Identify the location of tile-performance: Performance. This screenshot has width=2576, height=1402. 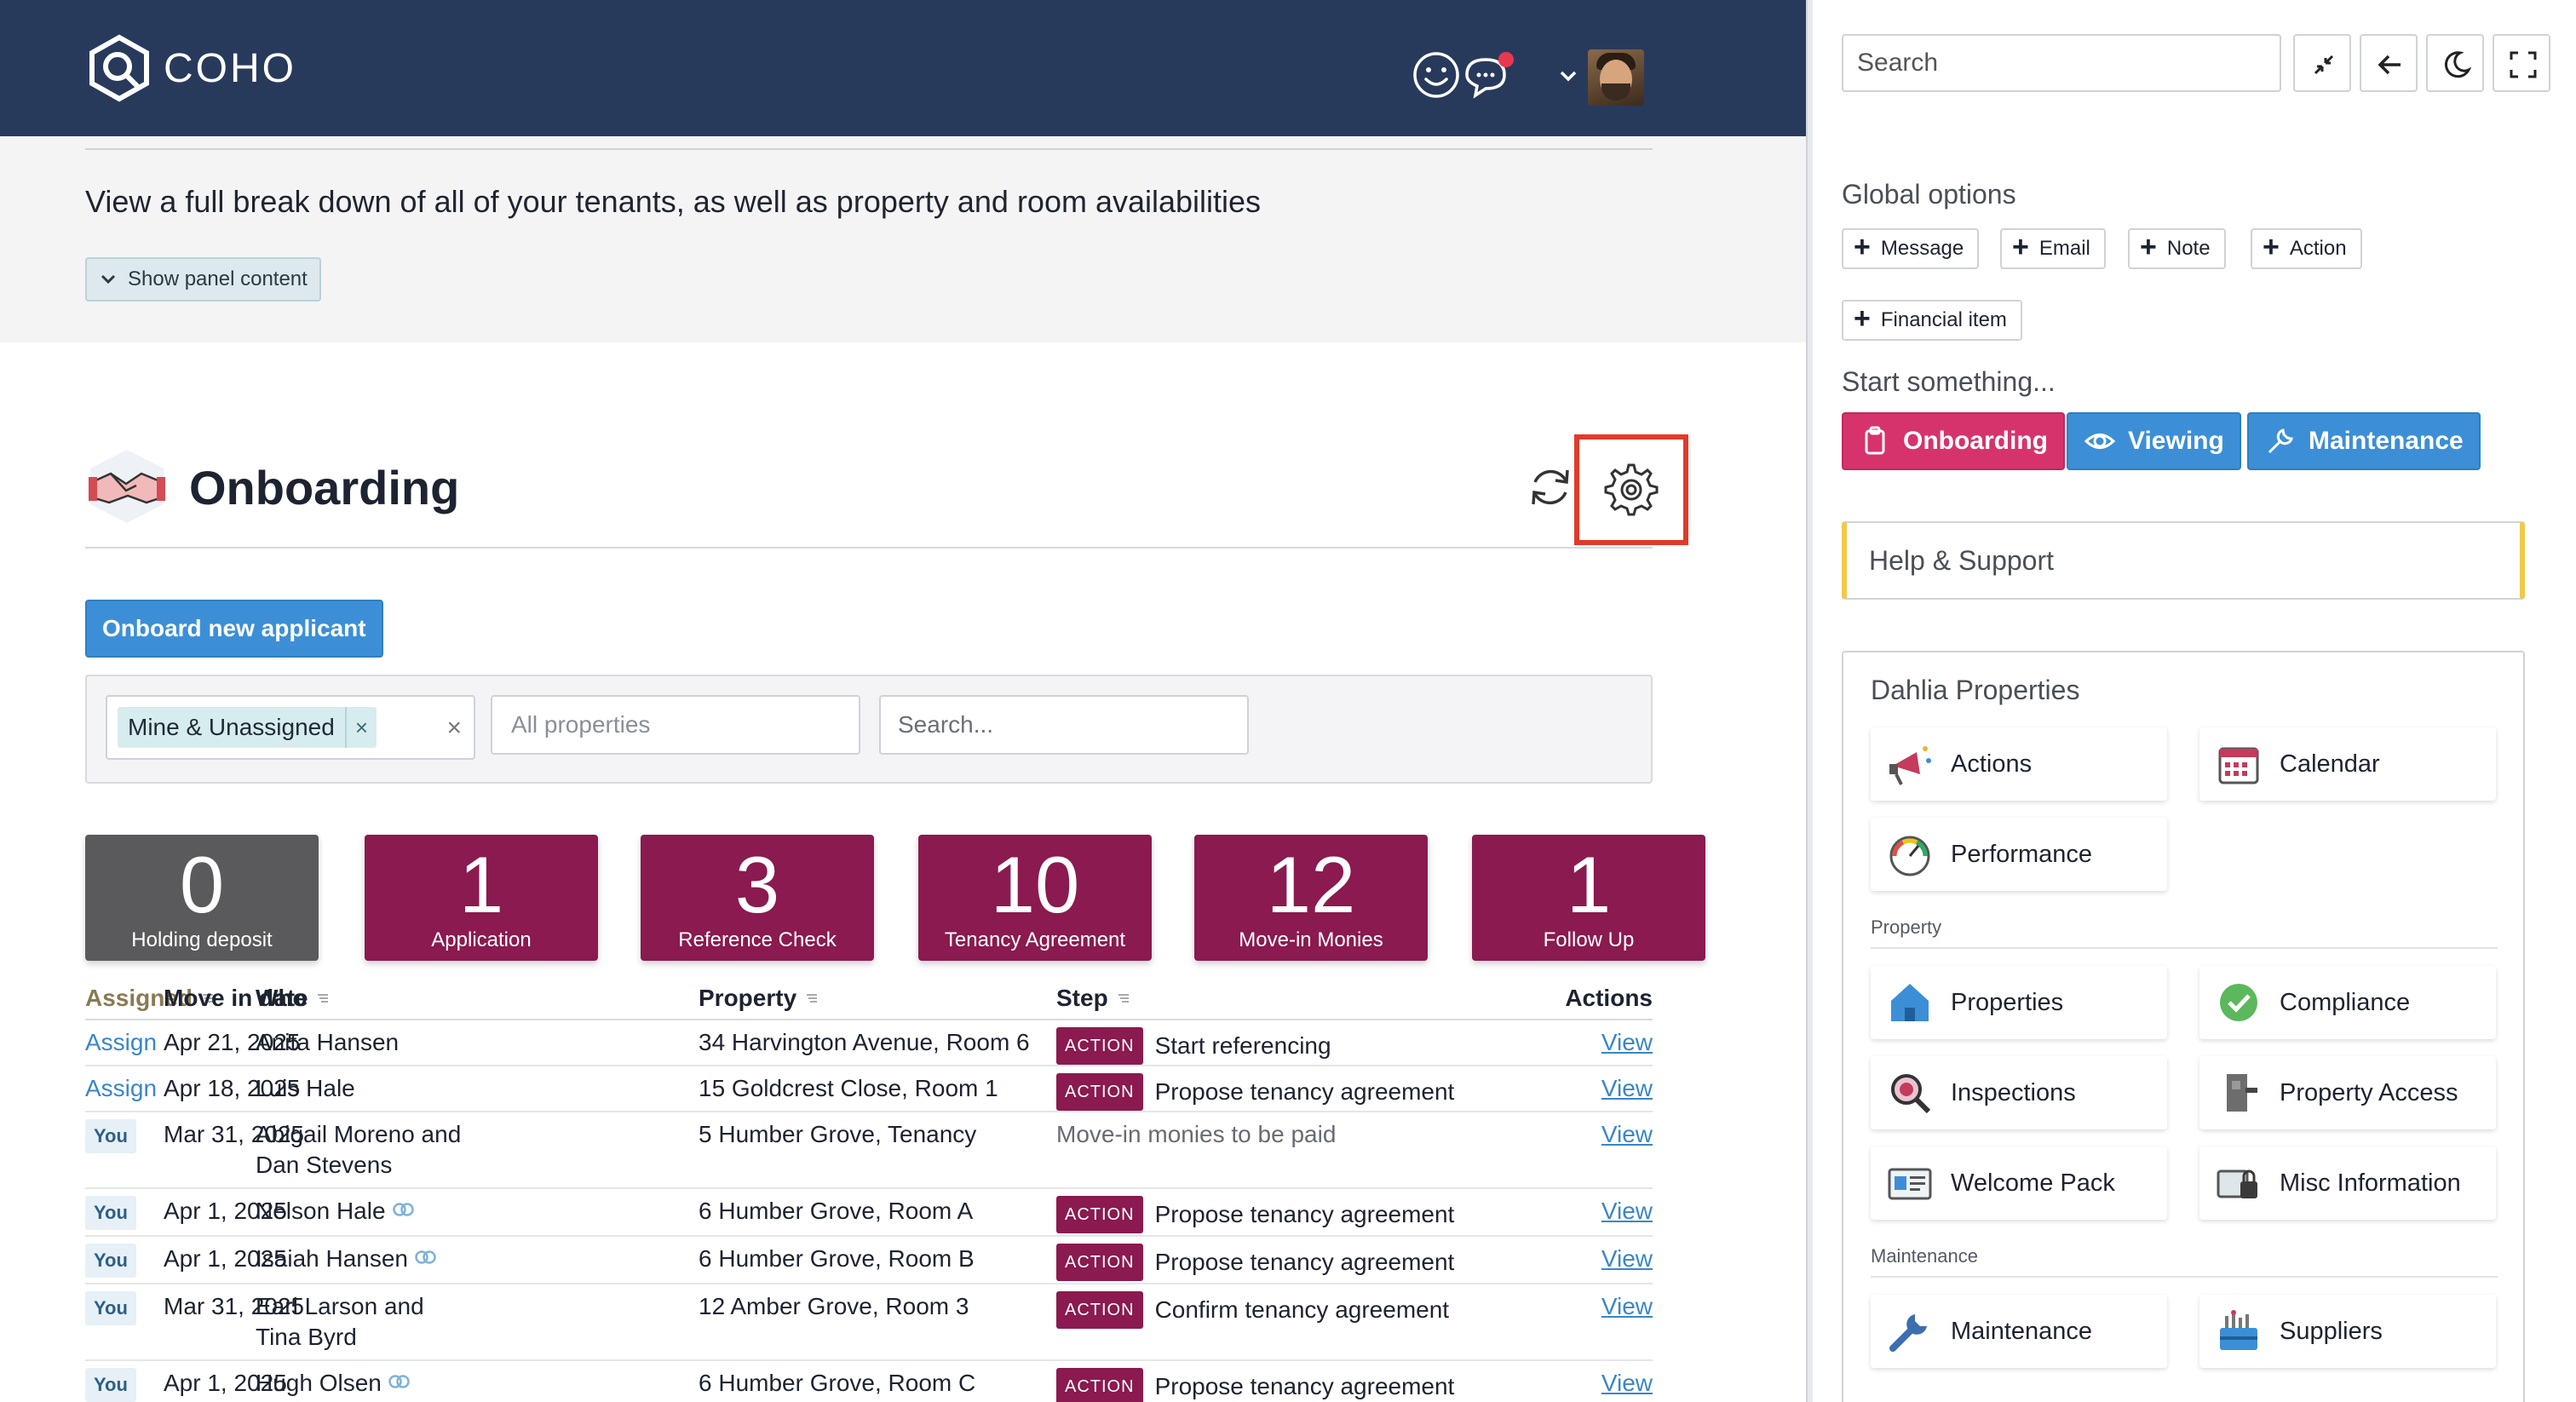
(2019, 854).